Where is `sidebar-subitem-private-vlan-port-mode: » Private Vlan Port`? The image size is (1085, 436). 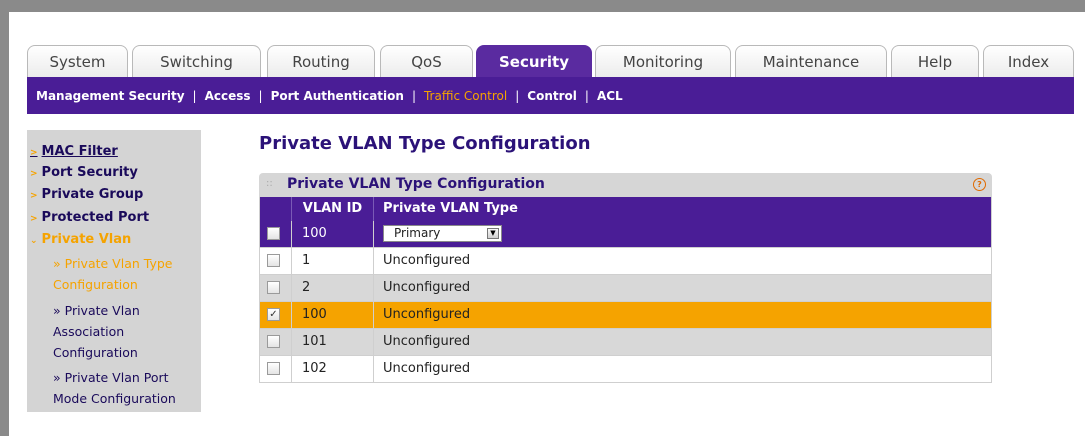 sidebar-subitem-private-vlan-port-mode: » Private Vlan Port is located at coordinates (111, 377).